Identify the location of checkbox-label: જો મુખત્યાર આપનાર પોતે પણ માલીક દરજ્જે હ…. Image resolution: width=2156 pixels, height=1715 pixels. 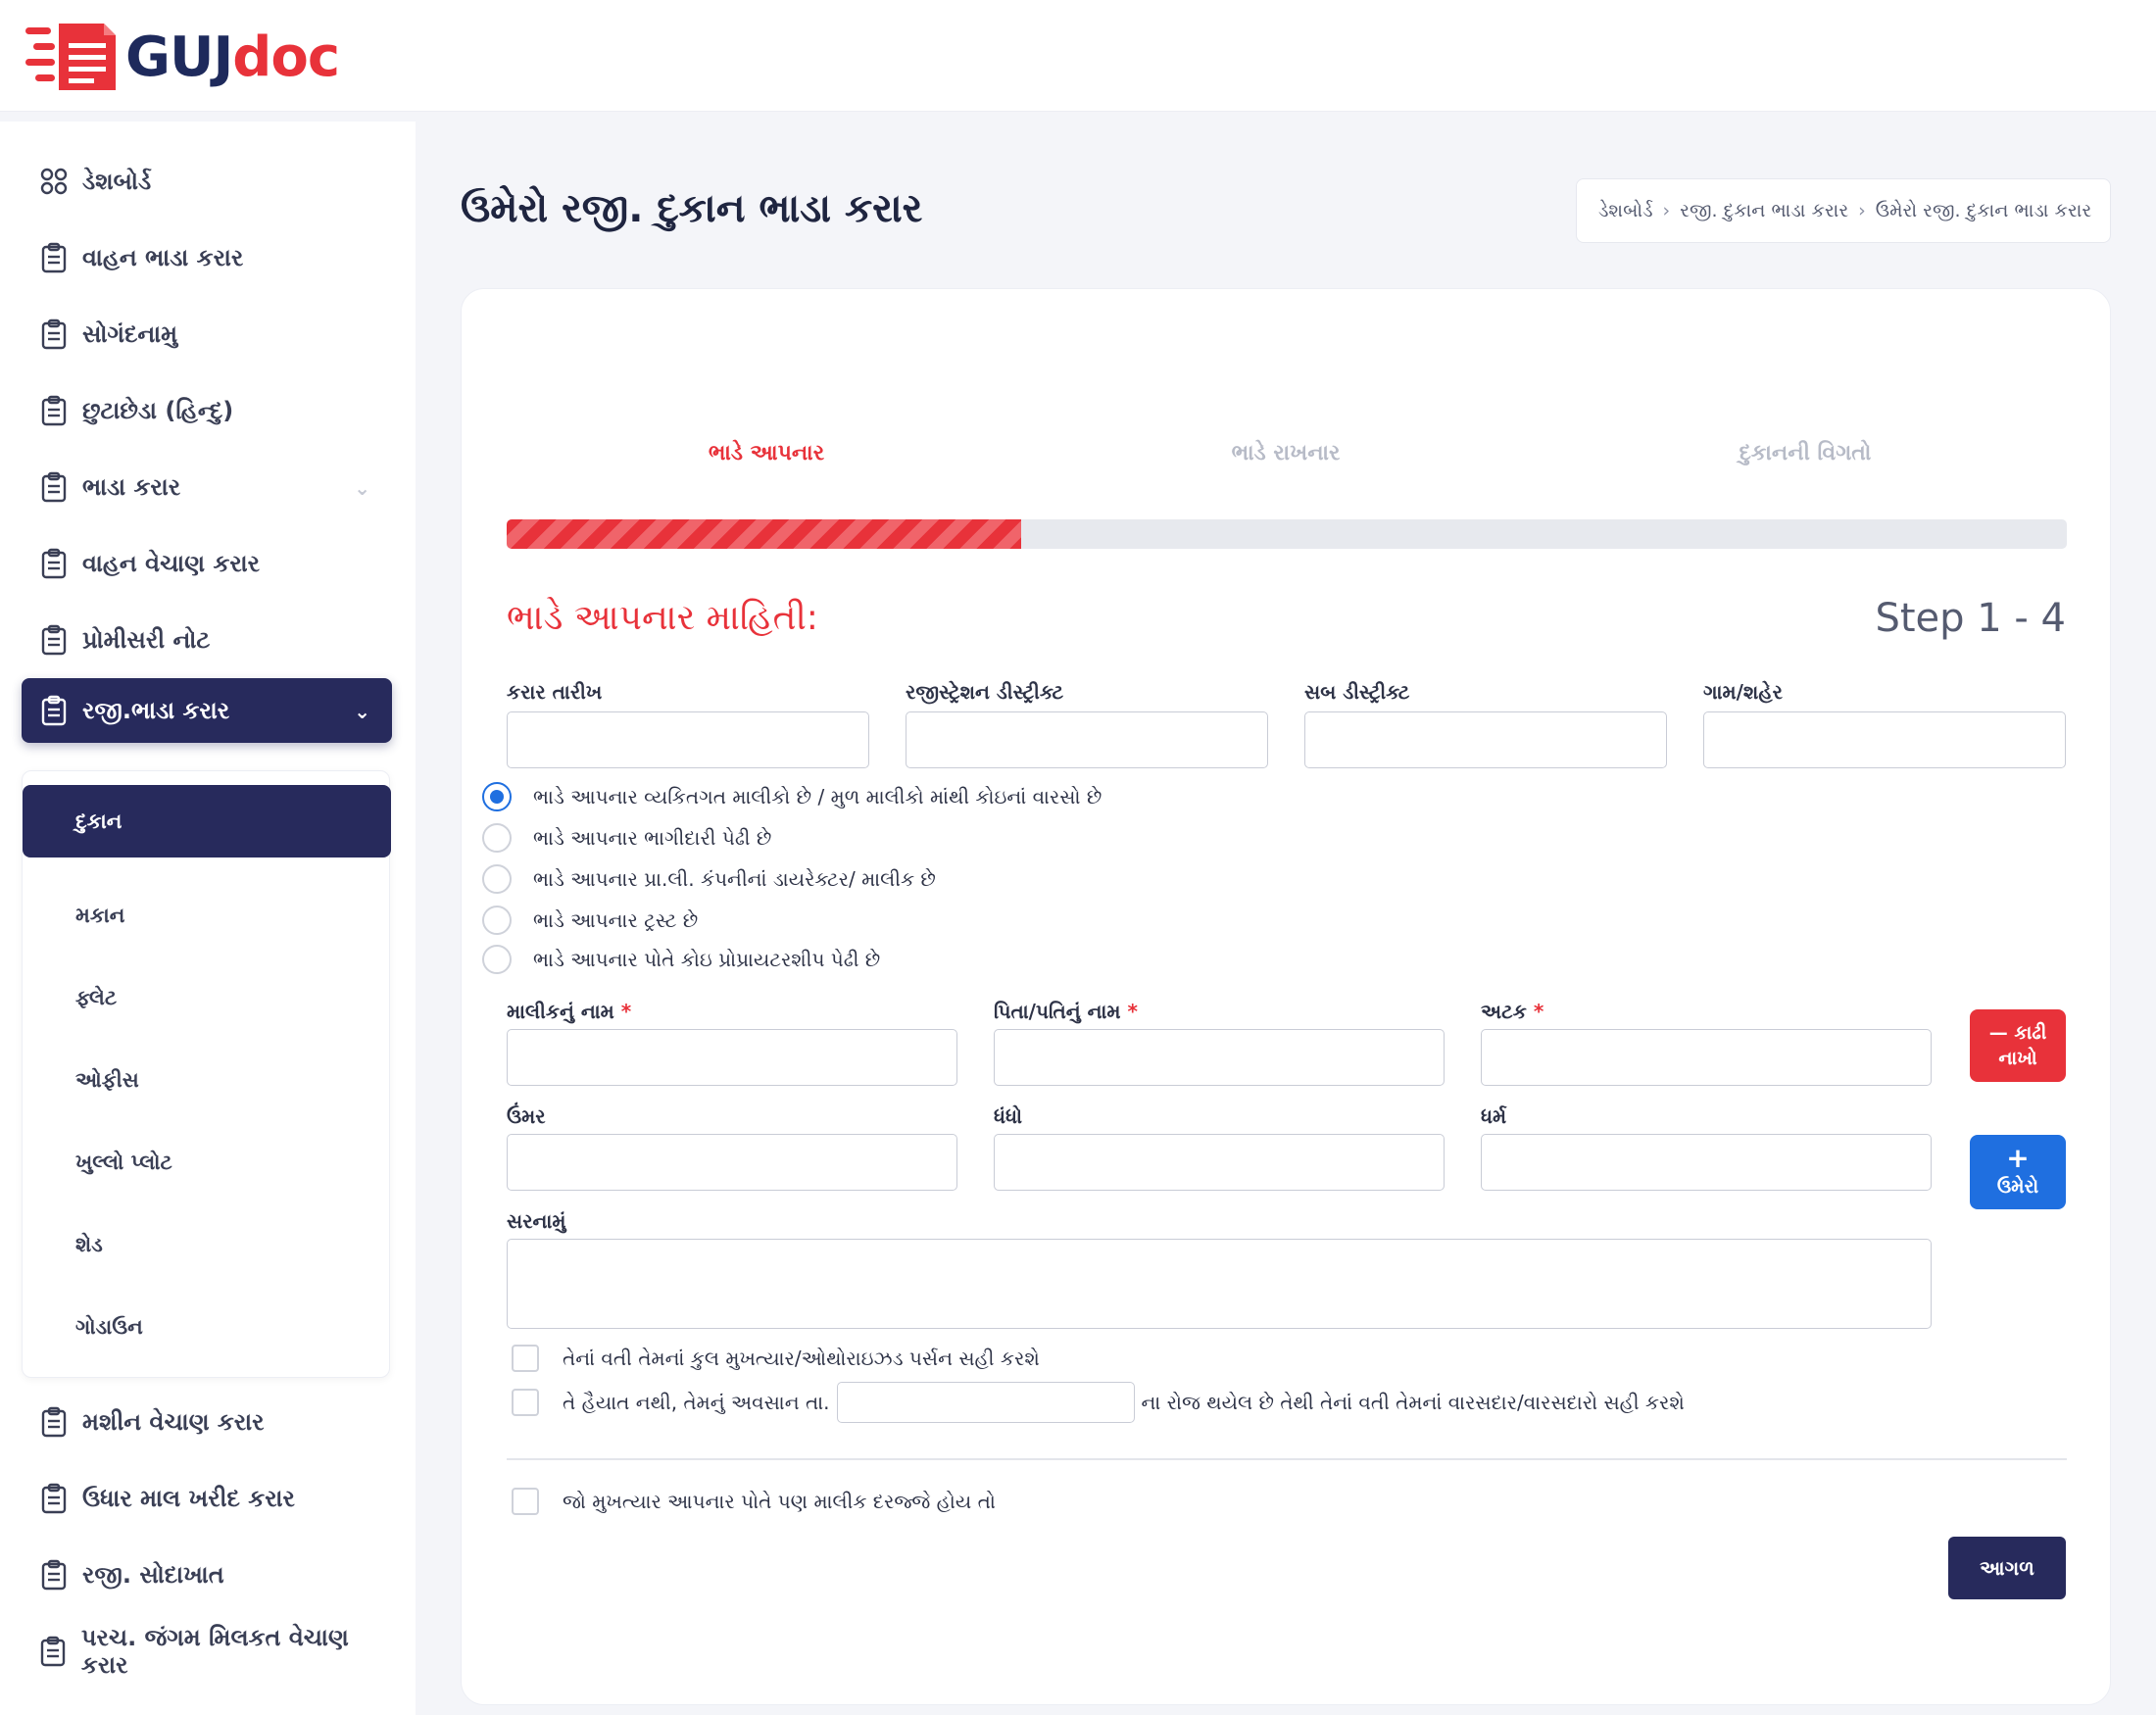
(779, 1501).